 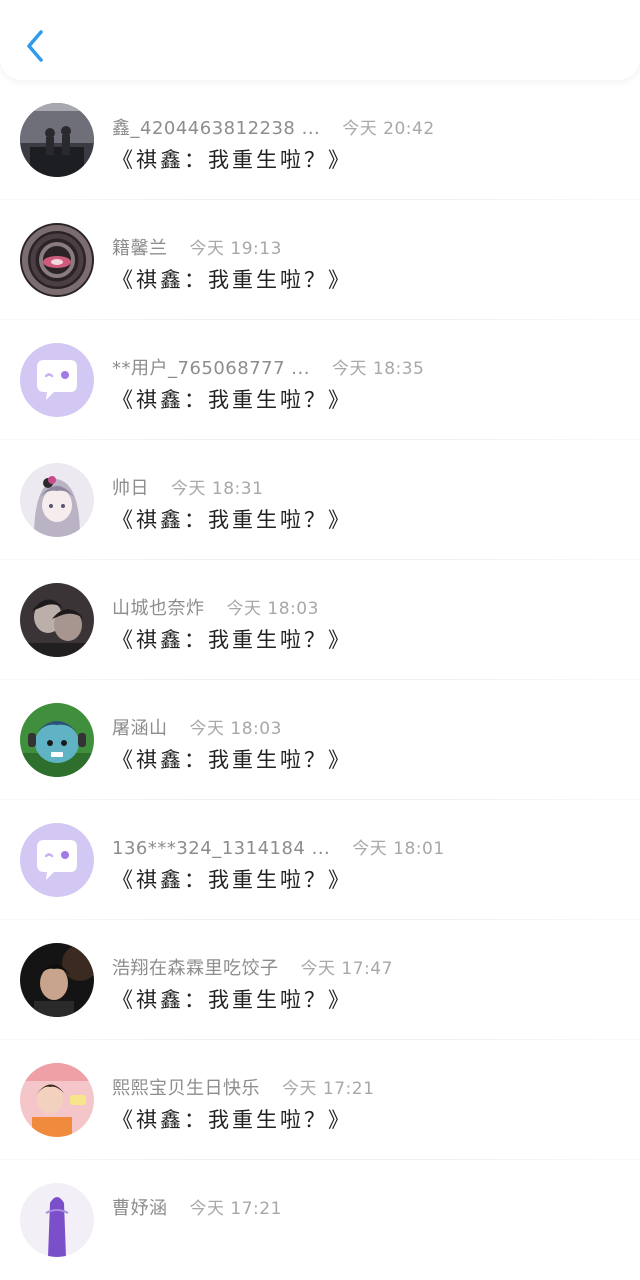 I want to click on username: 曹妤涵, so click(x=140, y=1207).